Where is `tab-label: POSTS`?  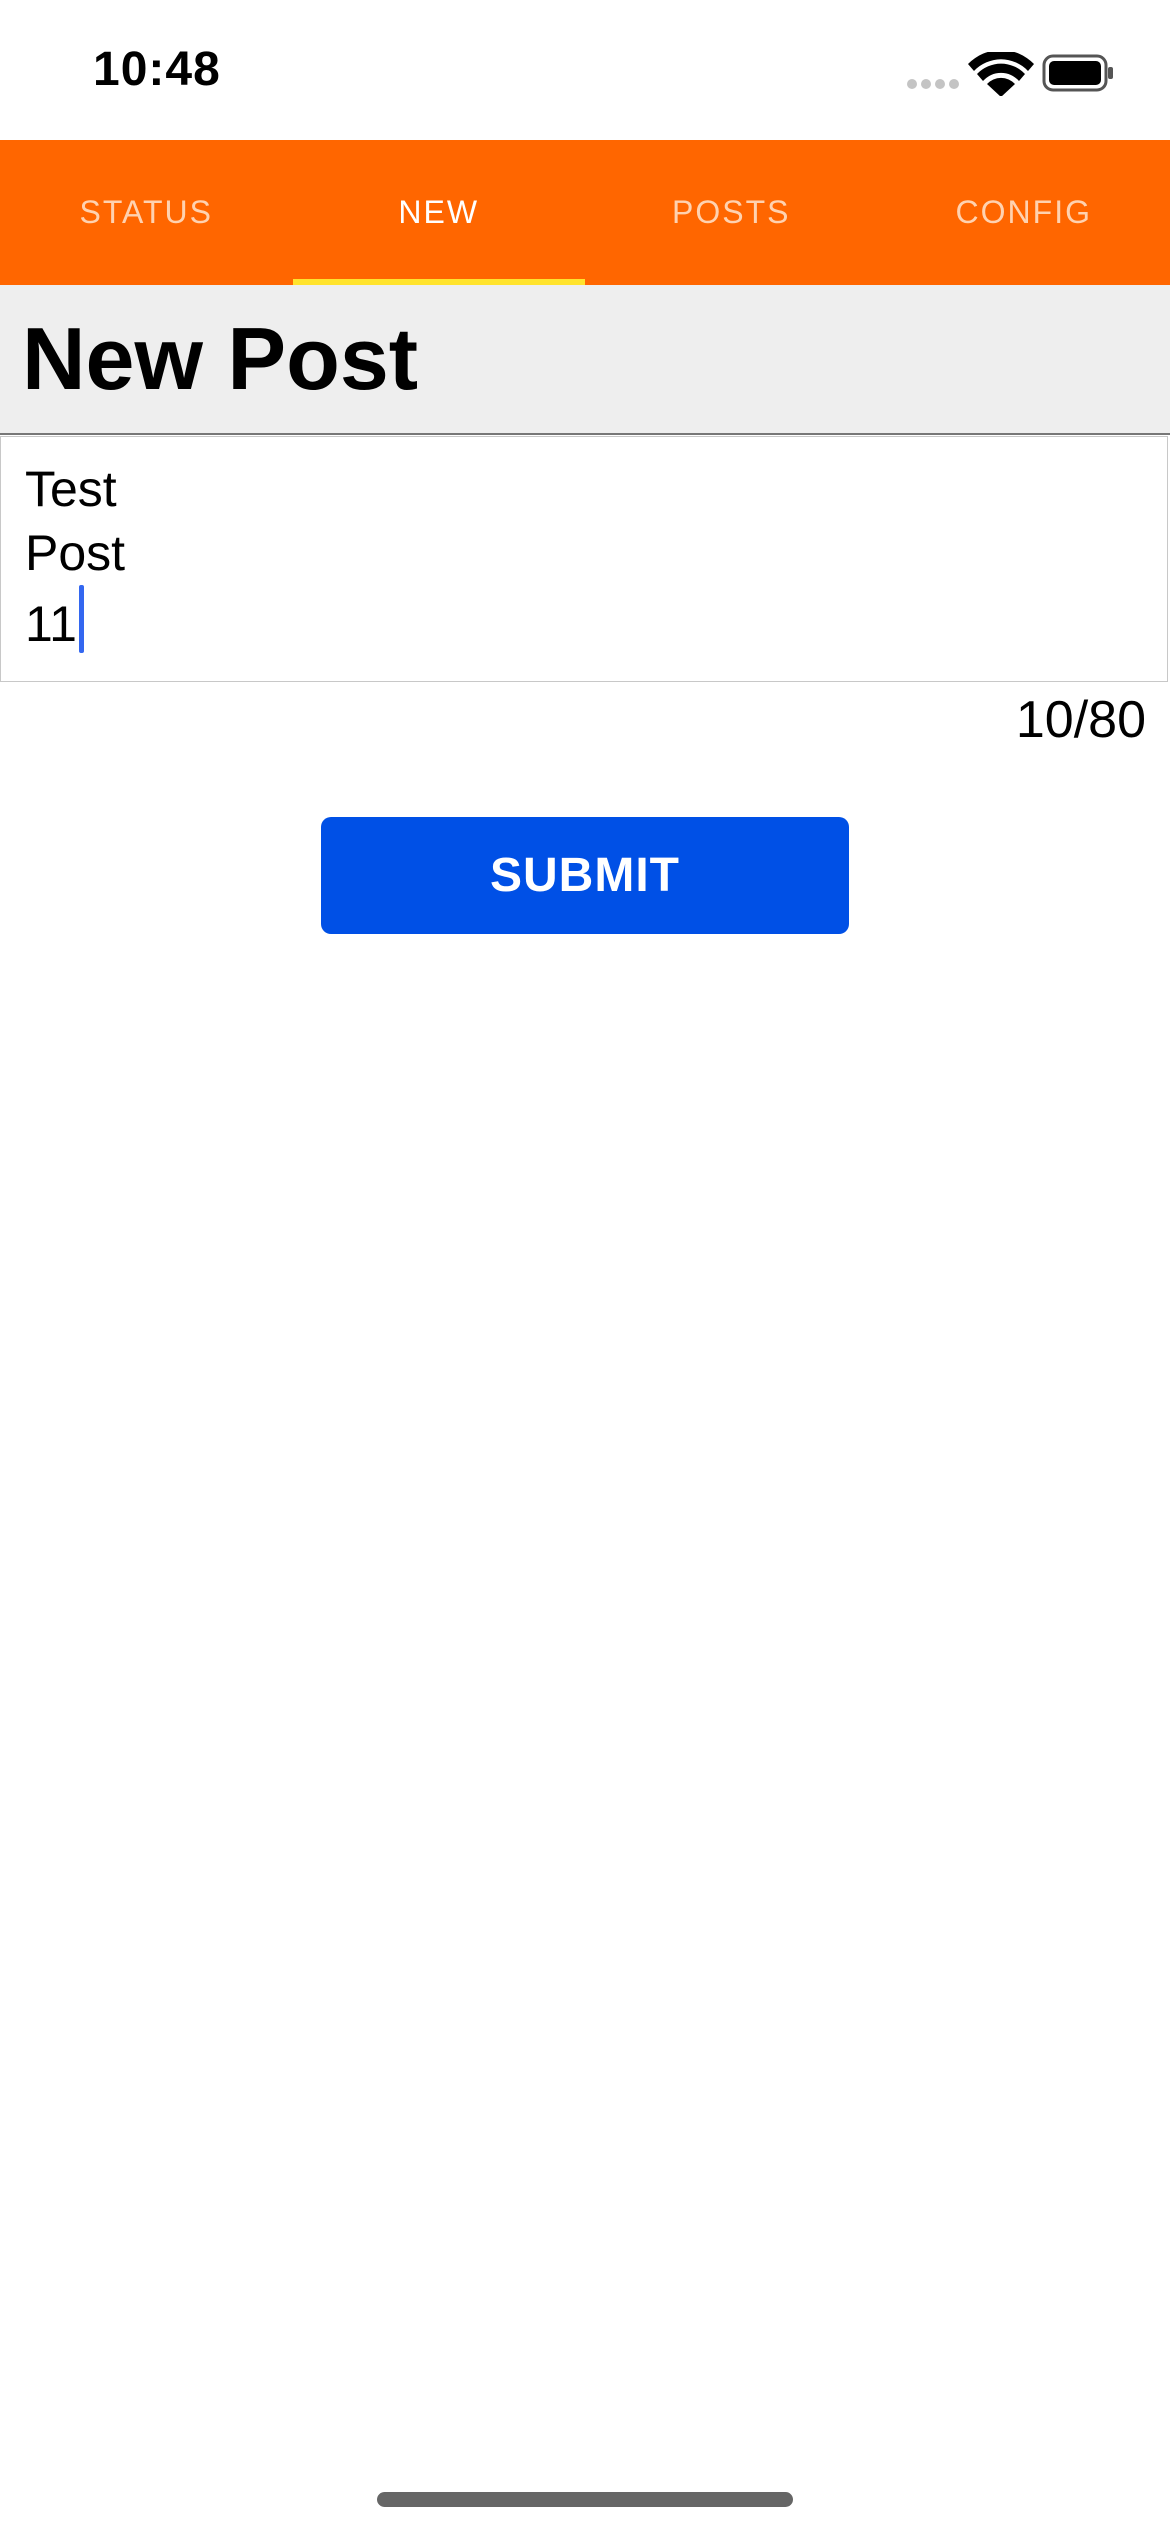 tab-label: POSTS is located at coordinates (731, 212).